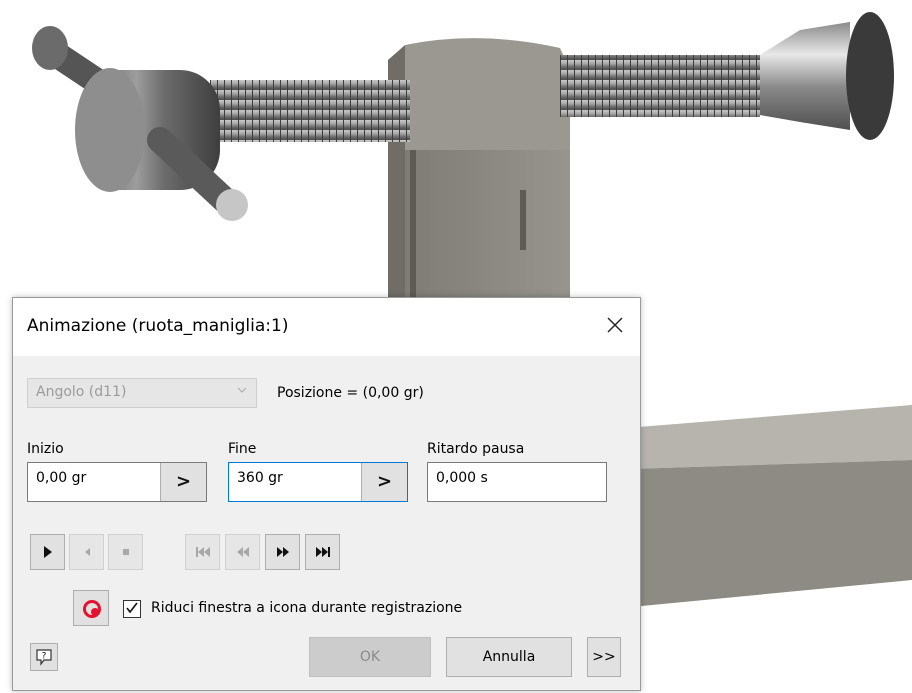 This screenshot has width=912, height=693. What do you see at coordinates (158, 326) in the screenshot?
I see `dialog-title: Animazione (ruota_maniglia:1)` at bounding box center [158, 326].